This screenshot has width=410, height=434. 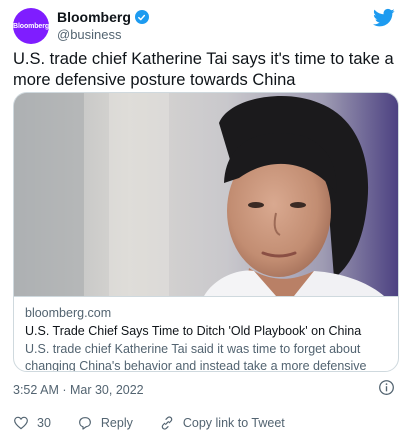 I want to click on avatar: Bloomberg, so click(x=31, y=26).